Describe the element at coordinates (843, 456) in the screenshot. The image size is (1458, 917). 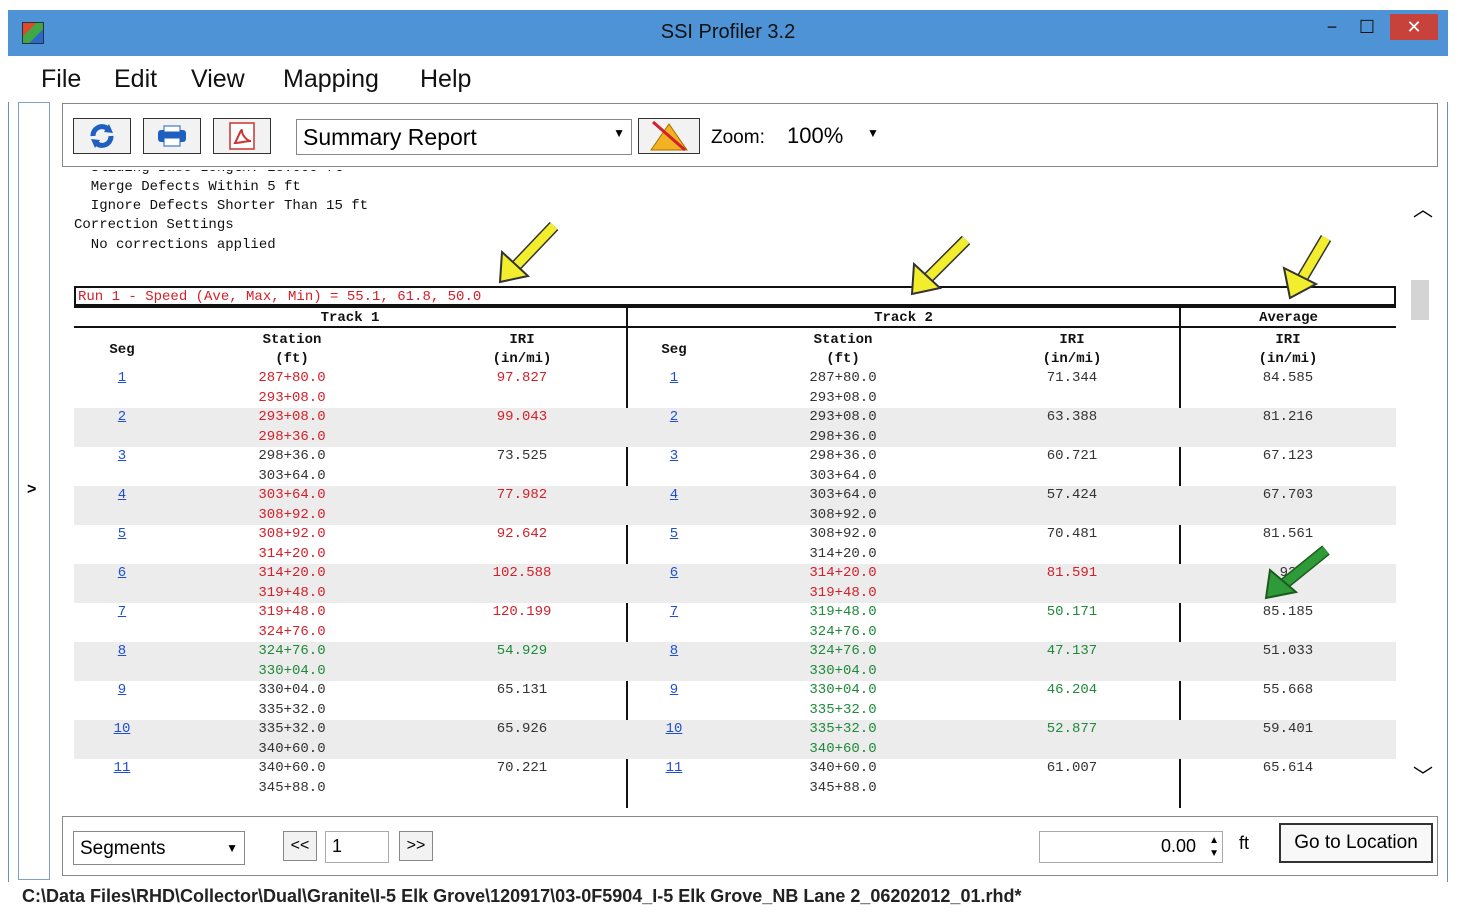
I see `station-start-track2: 298+36.0` at that location.